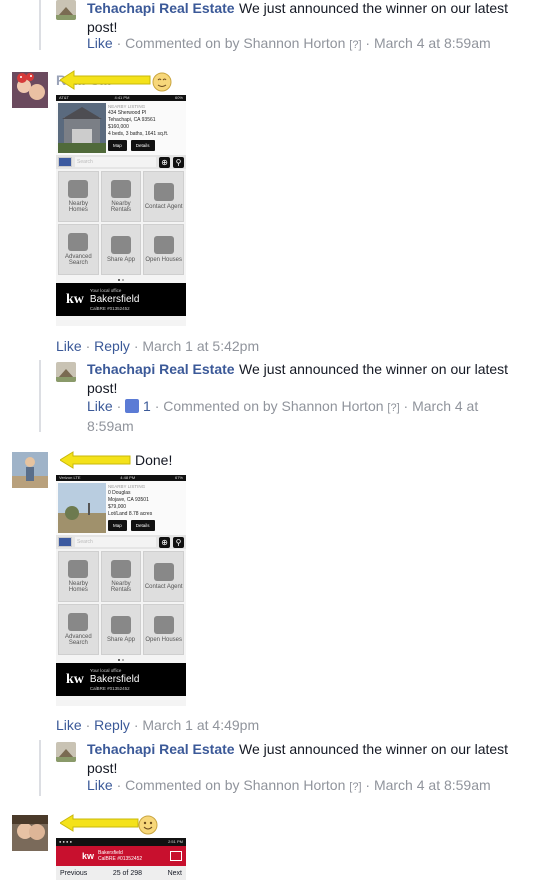 The width and height of the screenshot is (539, 881). Describe the element at coordinates (175, 873) in the screenshot. I see `next-button: Next` at that location.